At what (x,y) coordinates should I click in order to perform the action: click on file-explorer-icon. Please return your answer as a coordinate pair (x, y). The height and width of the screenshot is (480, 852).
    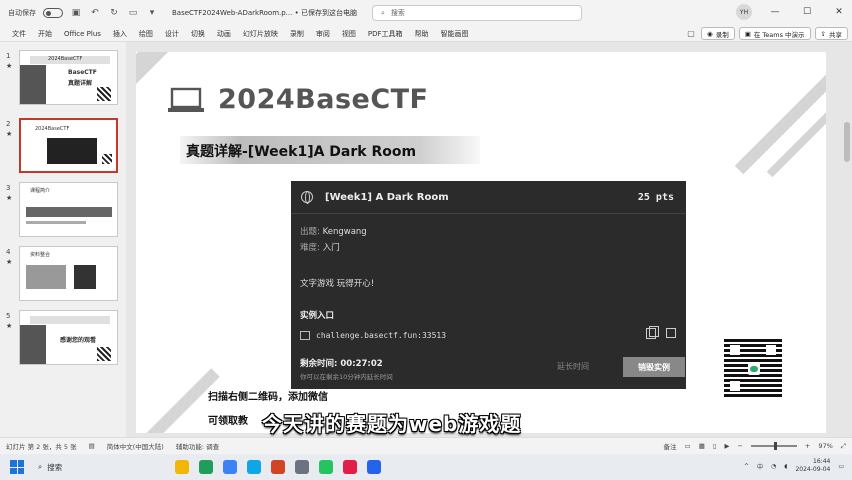
    Looking at the image, I should click on (182, 467).